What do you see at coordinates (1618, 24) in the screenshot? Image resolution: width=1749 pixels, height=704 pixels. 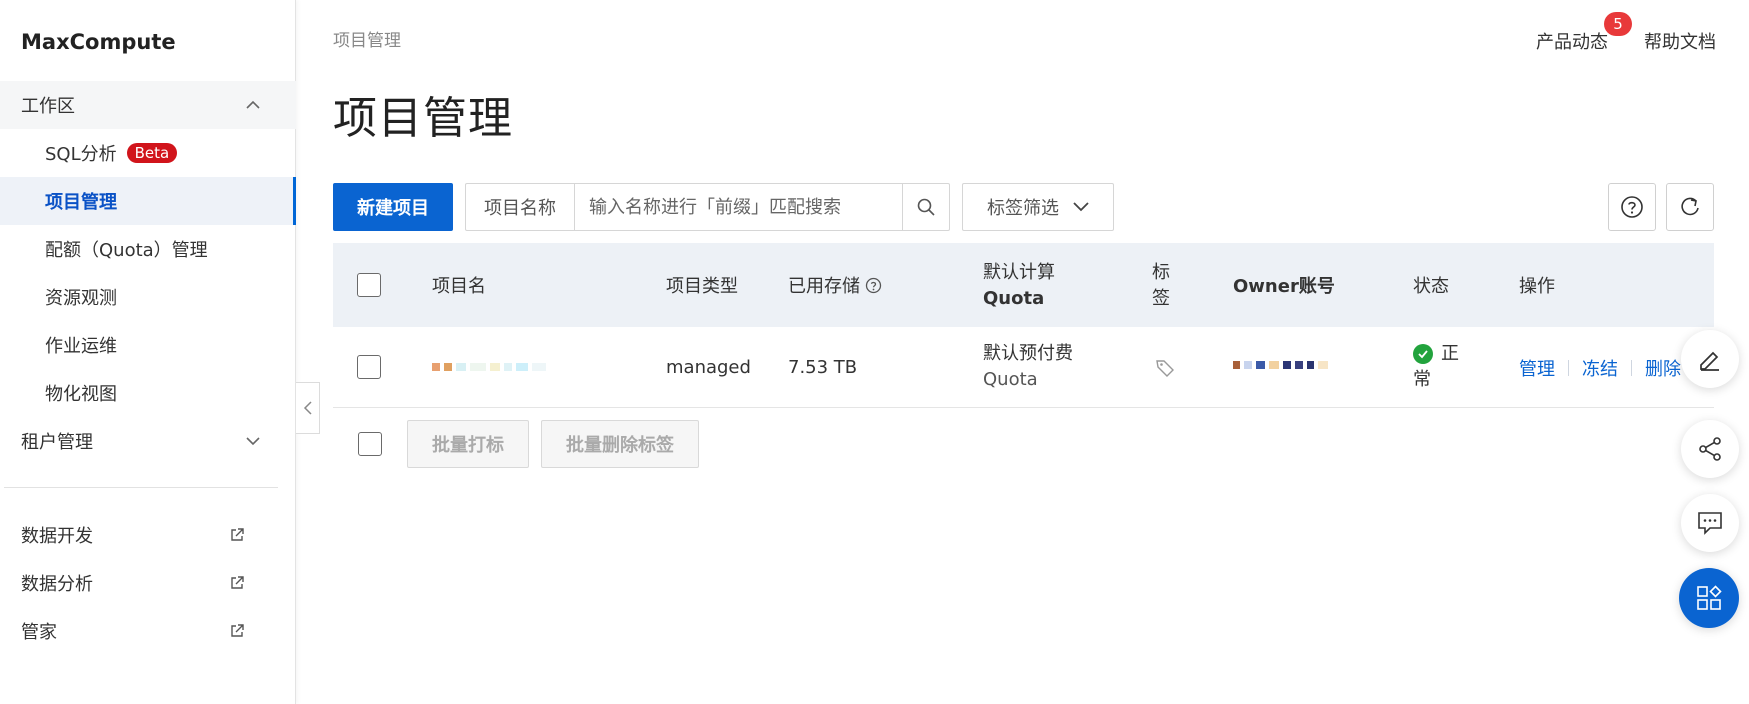 I see `news-count-badge: 5` at bounding box center [1618, 24].